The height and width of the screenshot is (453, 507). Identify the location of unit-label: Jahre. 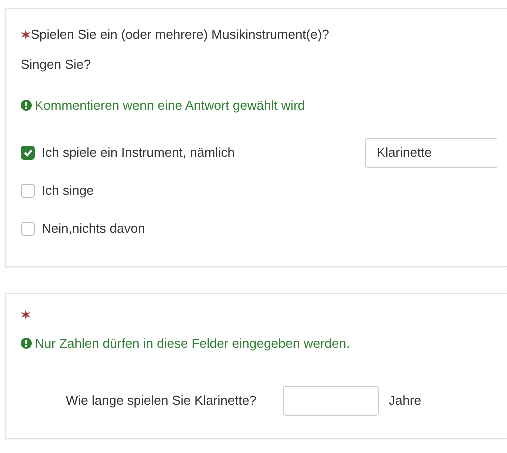
(405, 401).